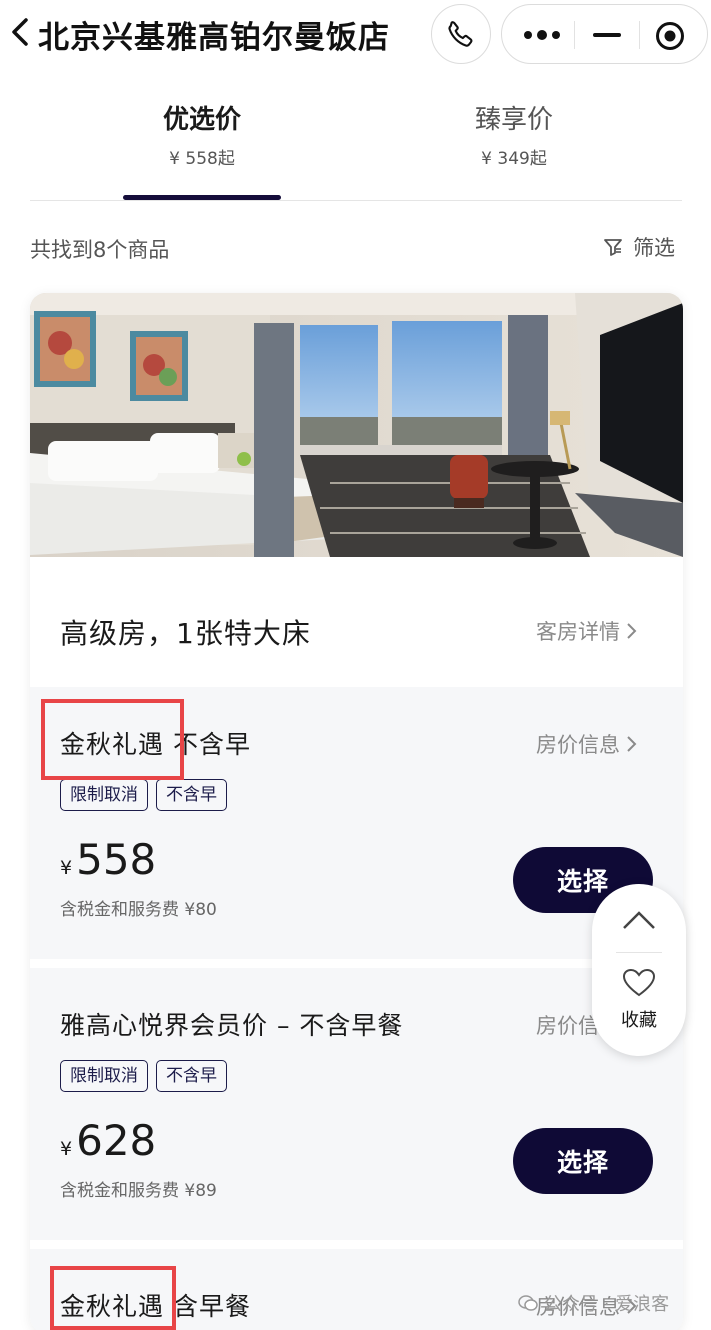  I want to click on rate-info-label: 房价信息, so click(578, 745).